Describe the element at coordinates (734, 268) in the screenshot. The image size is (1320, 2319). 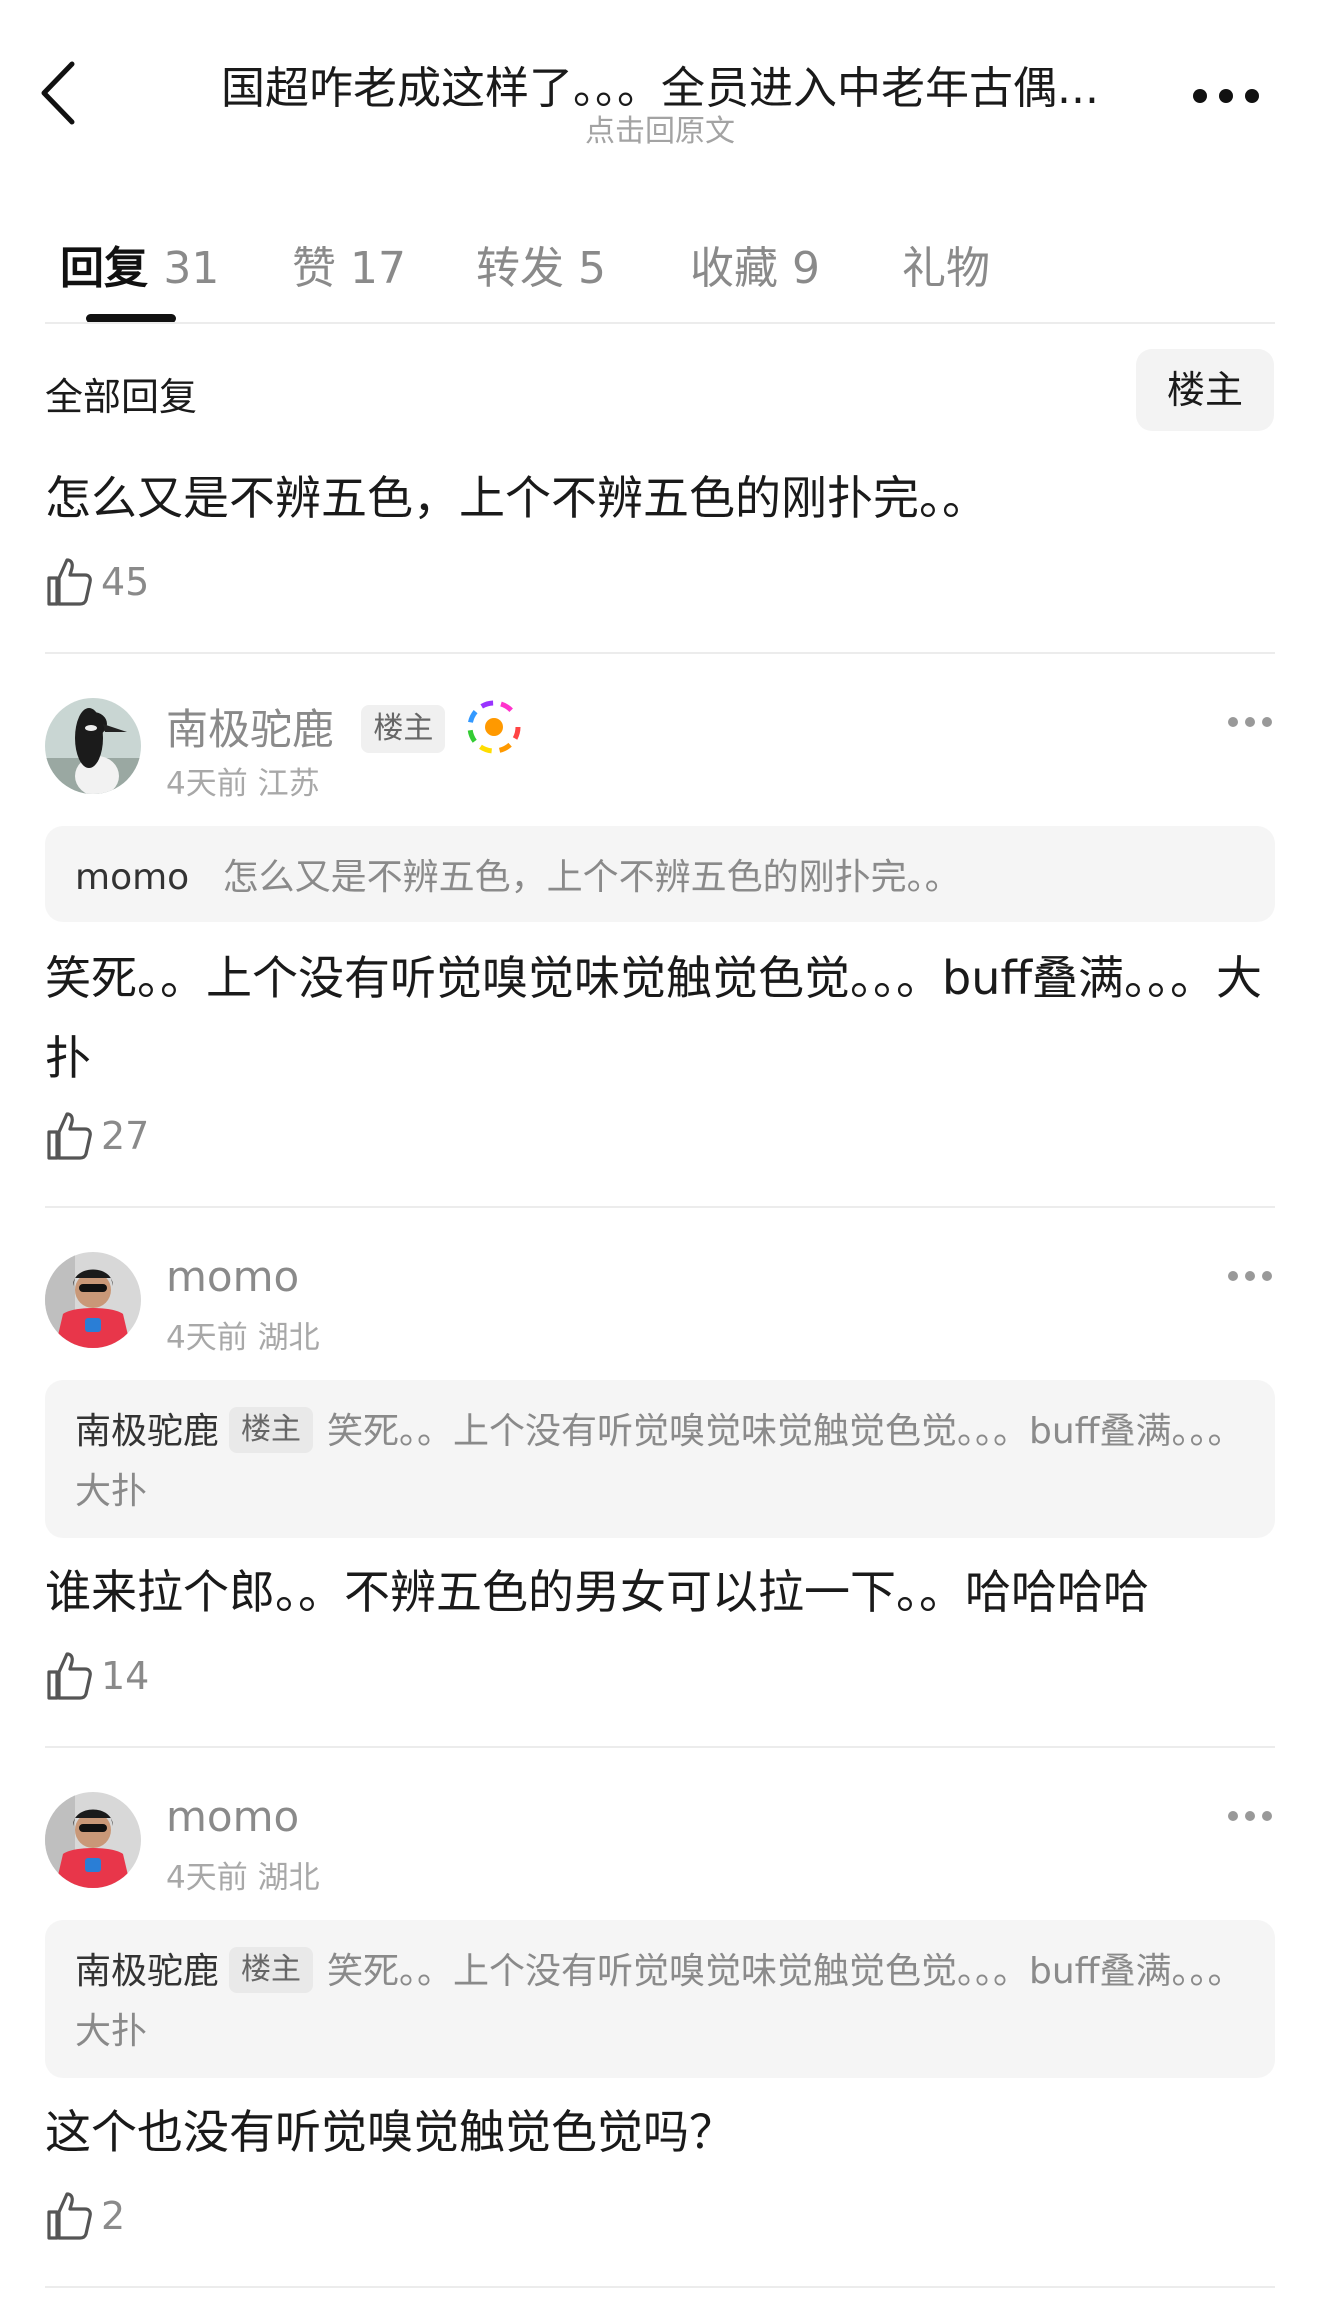
I see `tab-label: 收藏` at that location.